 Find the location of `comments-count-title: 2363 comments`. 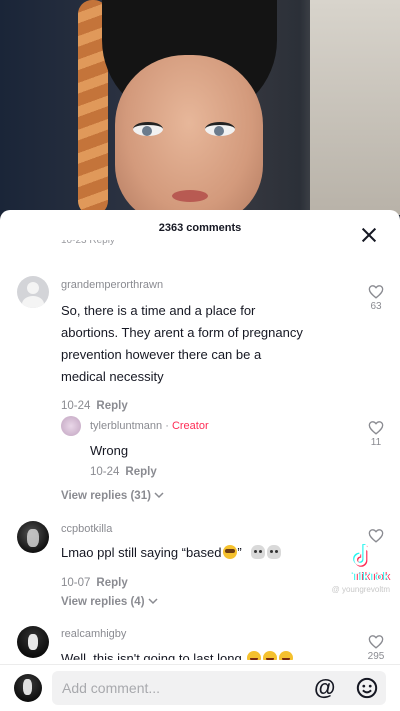

comments-count-title: 2363 comments is located at coordinates (200, 228).